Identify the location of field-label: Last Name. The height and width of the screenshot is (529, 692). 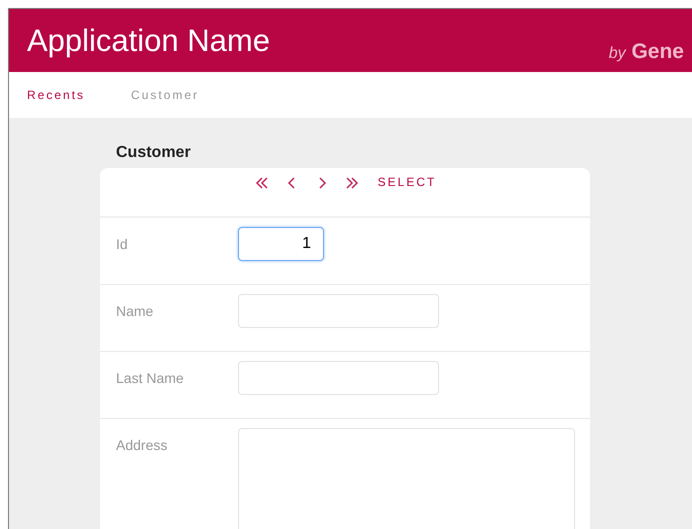
(150, 378).